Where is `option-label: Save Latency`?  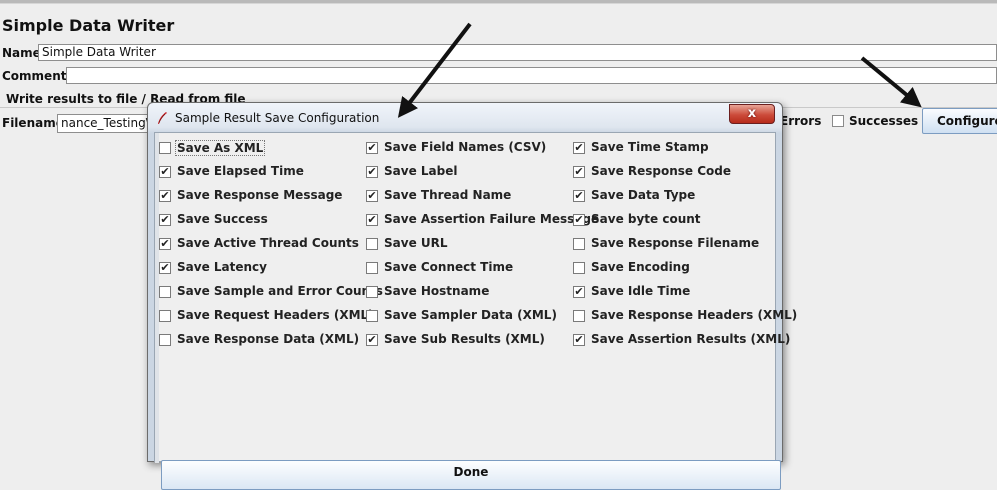
option-label: Save Latency is located at coordinates (222, 267).